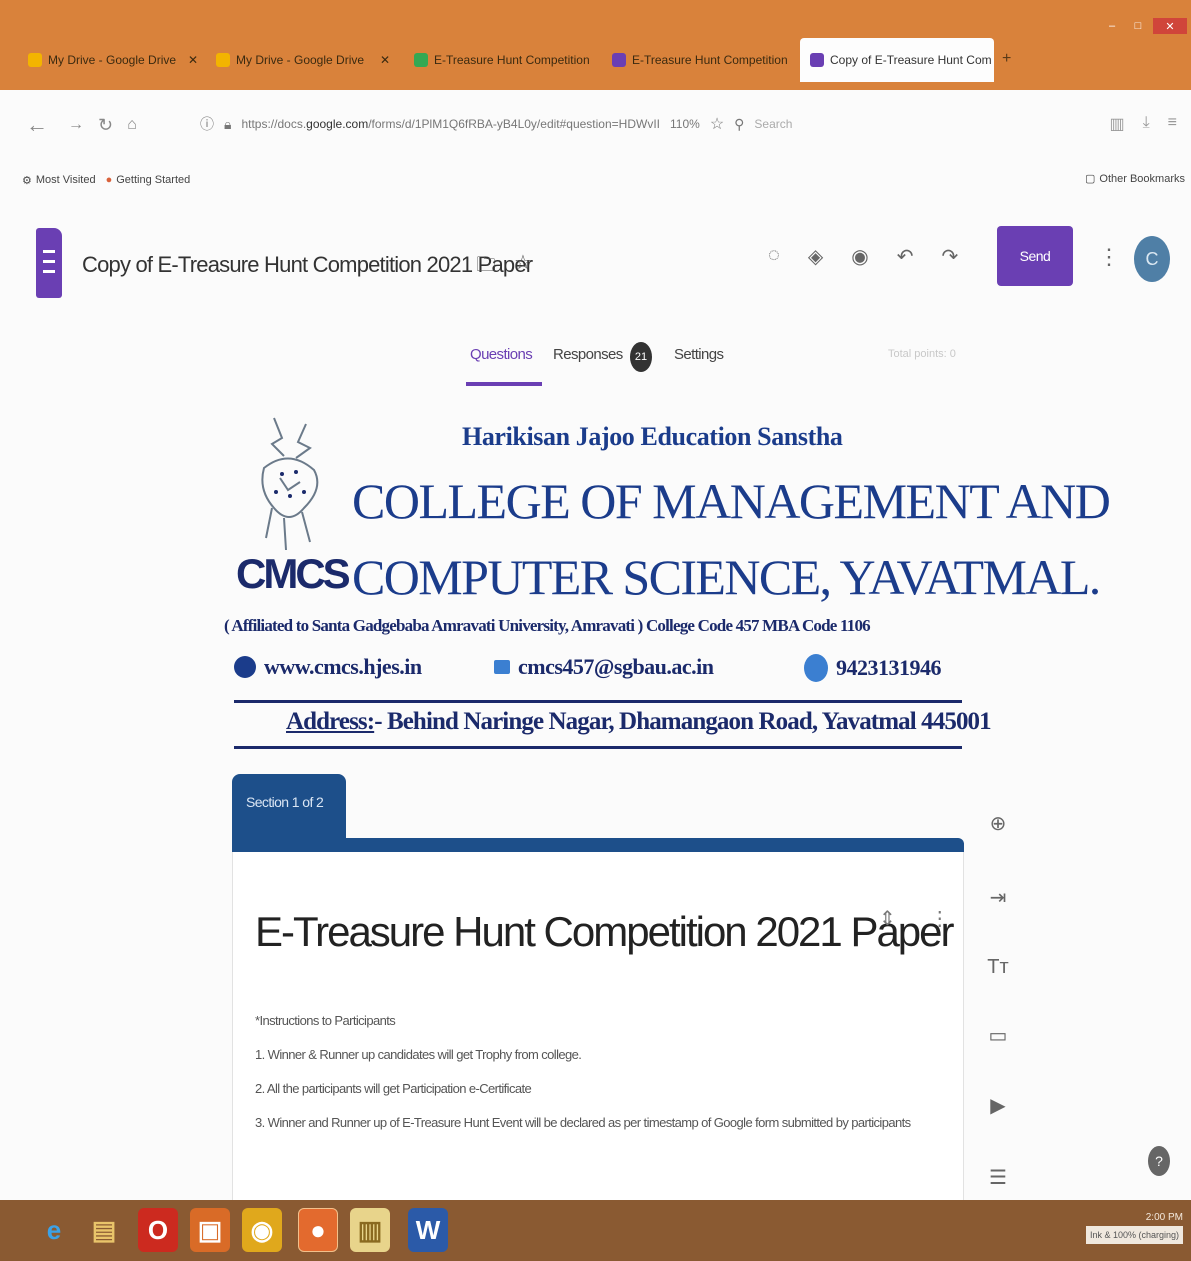 Image resolution: width=1191 pixels, height=1261 pixels. What do you see at coordinates (1159, 1161) in the screenshot?
I see `help-icon: ?` at bounding box center [1159, 1161].